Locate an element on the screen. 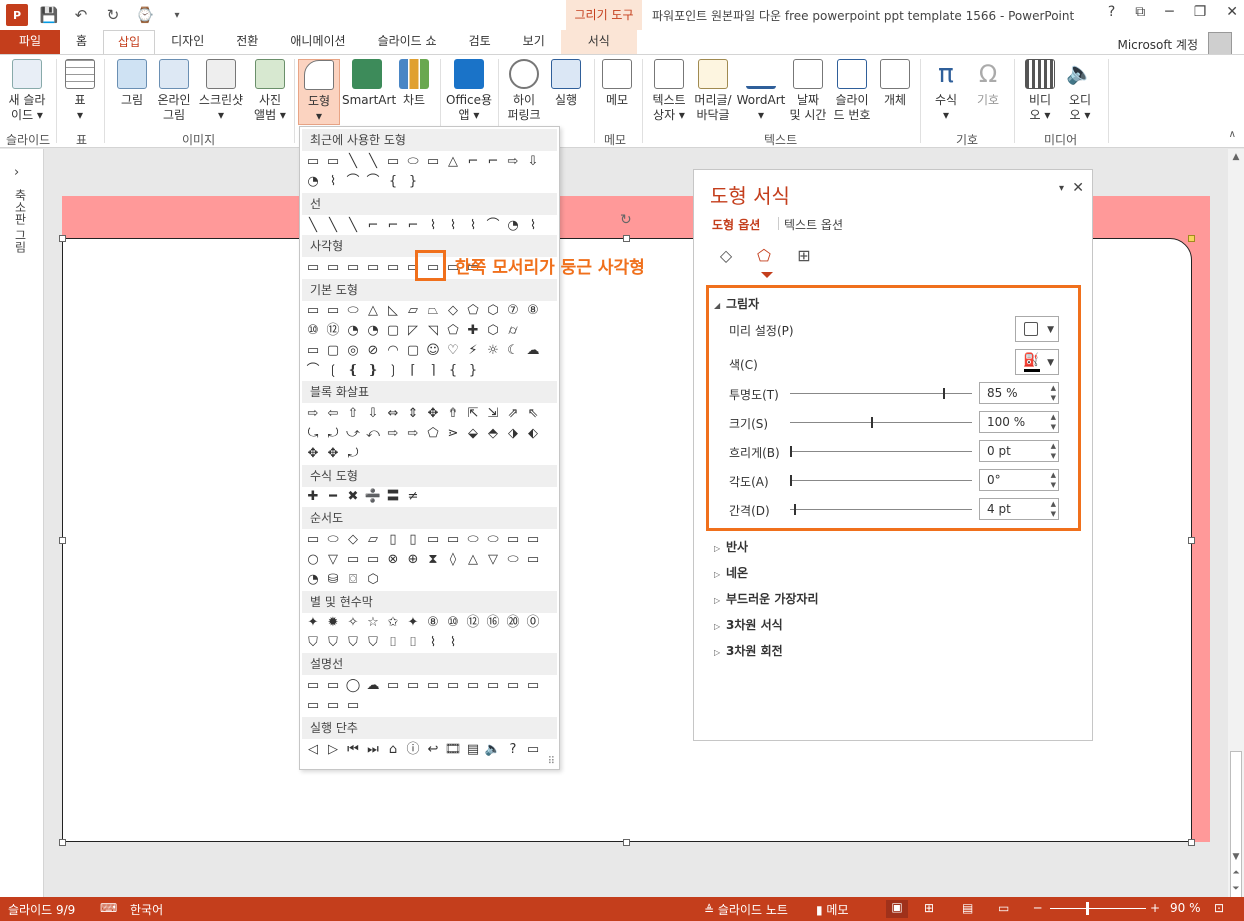 The image size is (1244, 921). shape-item: ⌇ is located at coordinates (453, 643).